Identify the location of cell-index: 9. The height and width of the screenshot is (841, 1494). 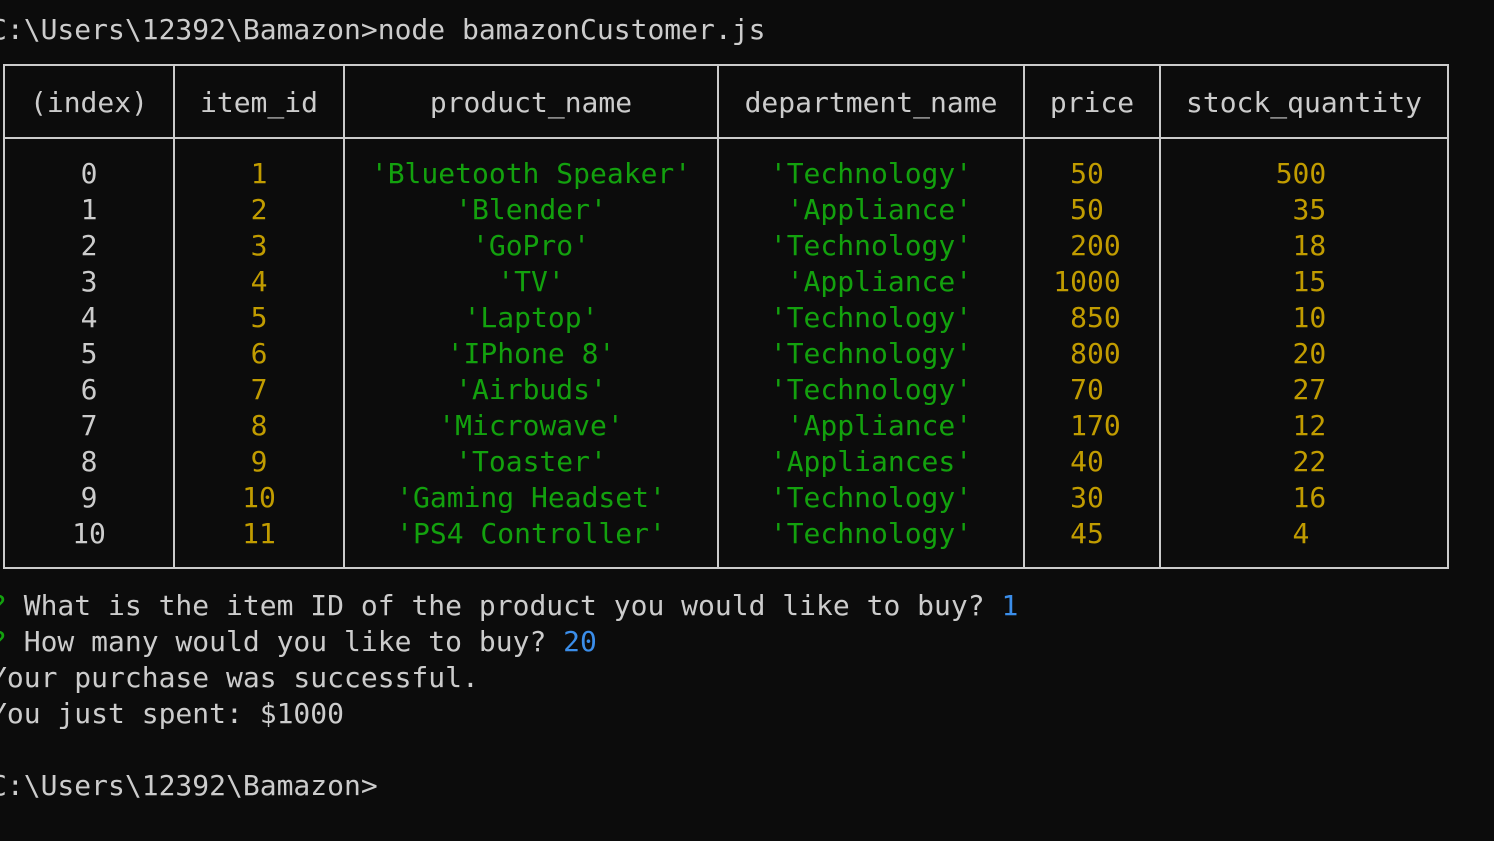
(89, 497).